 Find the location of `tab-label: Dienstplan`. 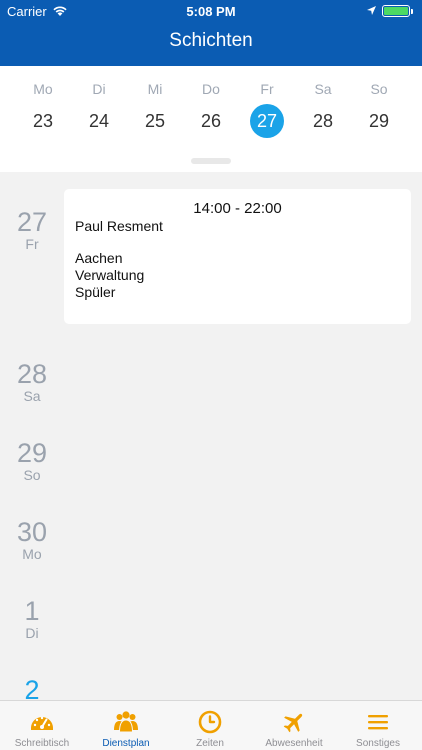

tab-label: Dienstplan is located at coordinates (126, 743).